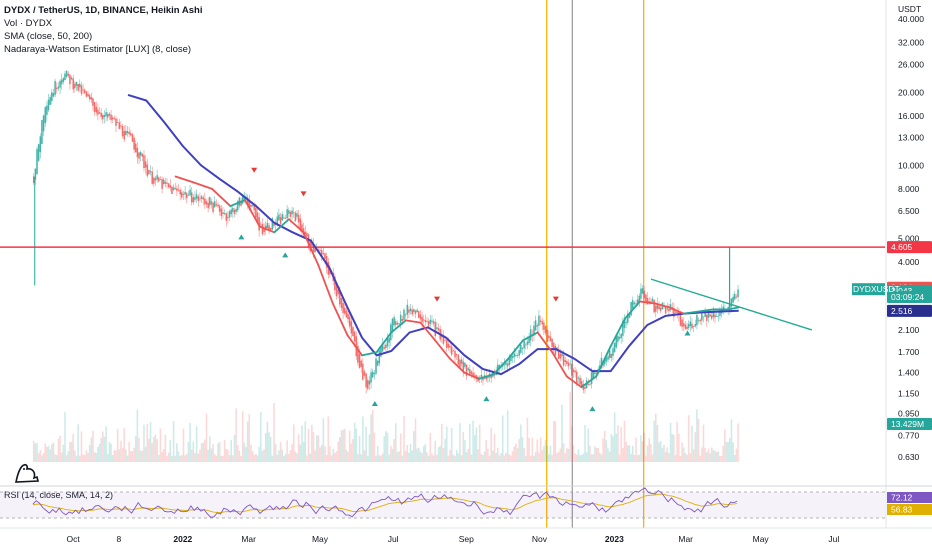  Describe the element at coordinates (911, 65) in the screenshot. I see `y-tick-label: 26.000` at that location.